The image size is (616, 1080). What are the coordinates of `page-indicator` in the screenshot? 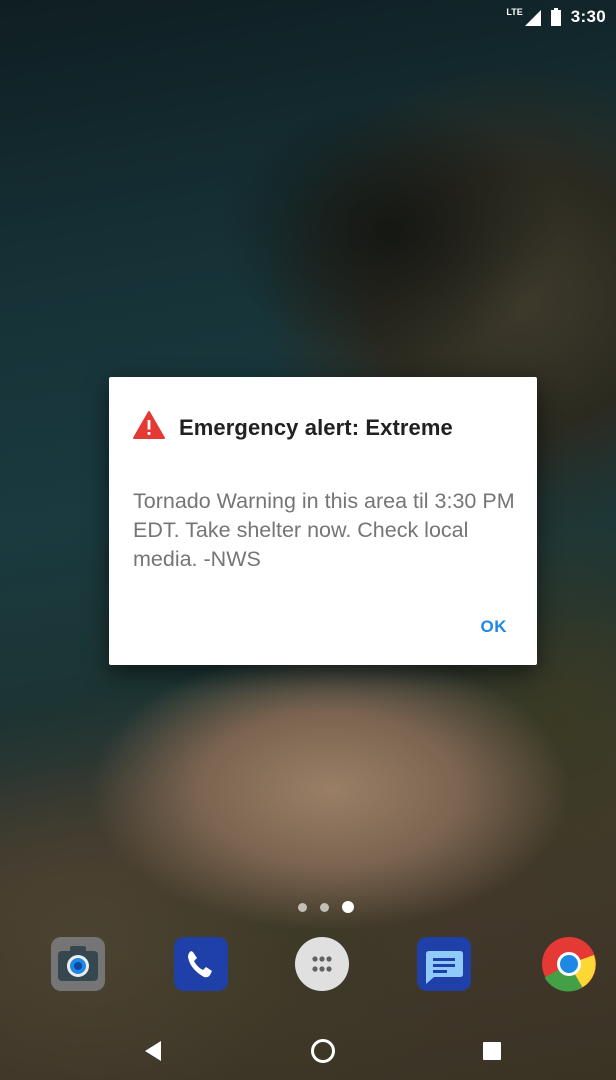 It's located at (326, 907).